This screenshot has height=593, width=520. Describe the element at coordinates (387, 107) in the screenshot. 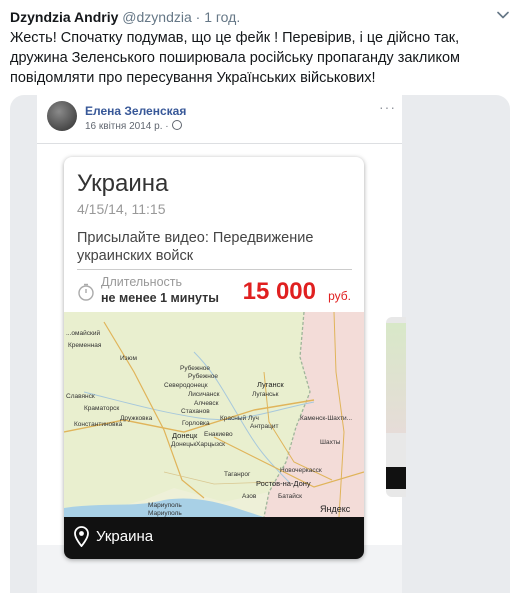

I see `more-options-icon: ···` at that location.